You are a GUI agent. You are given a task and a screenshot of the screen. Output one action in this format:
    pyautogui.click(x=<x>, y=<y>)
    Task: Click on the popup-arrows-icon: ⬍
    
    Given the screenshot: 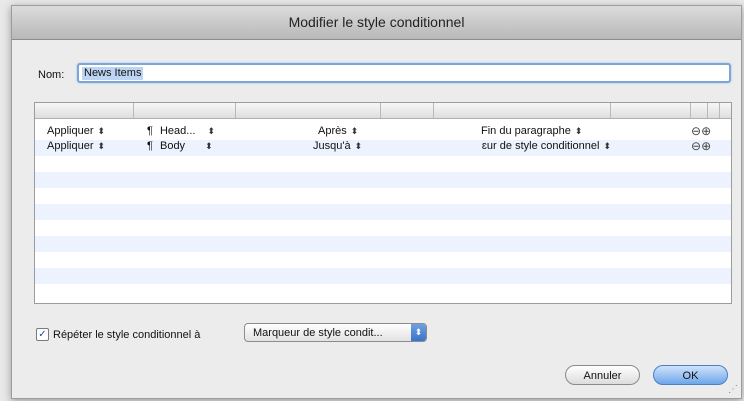 What is the action you would take?
    pyautogui.click(x=418, y=332)
    